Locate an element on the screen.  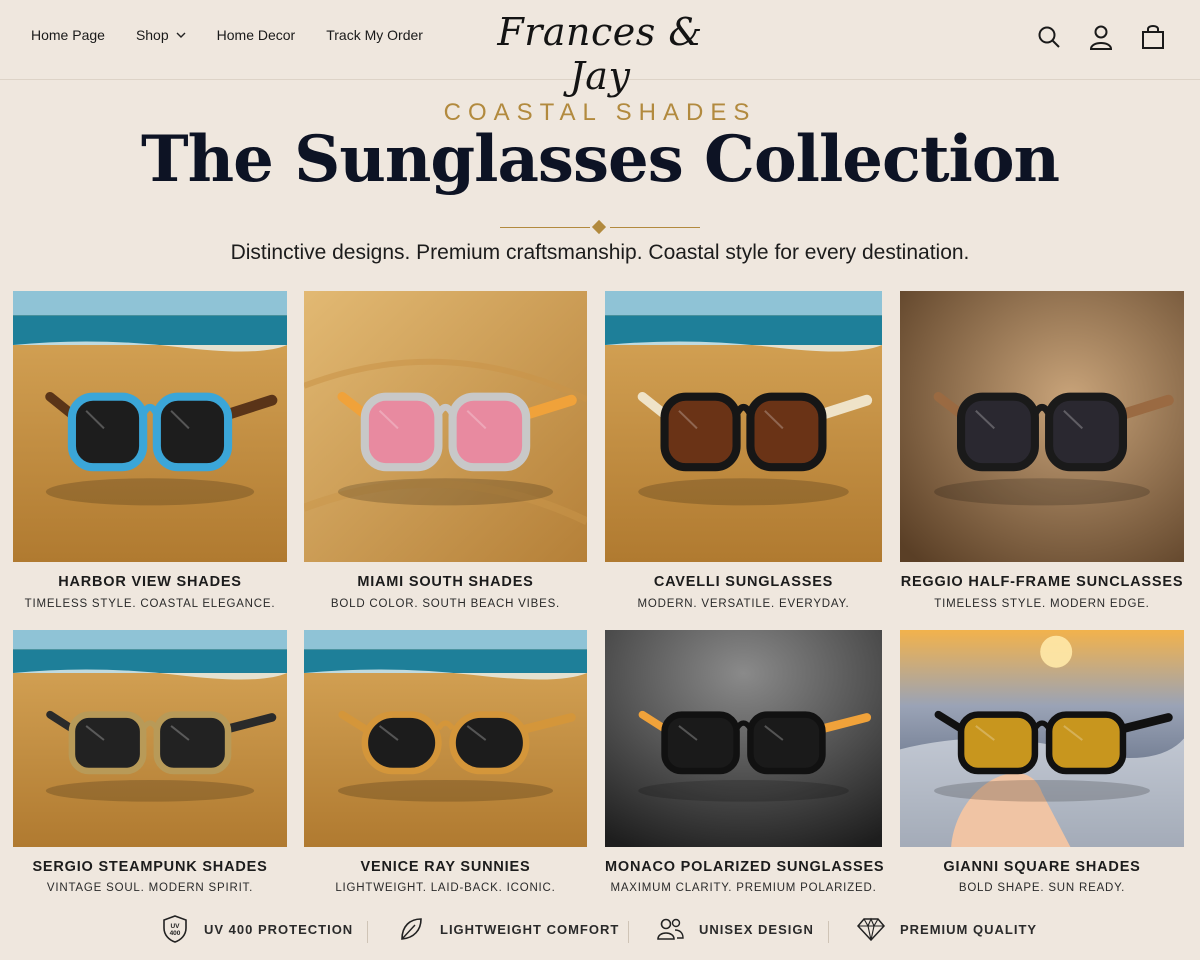
main-nav: Home Page Shop Home Decor Track My Order is located at coordinates (242, 35).